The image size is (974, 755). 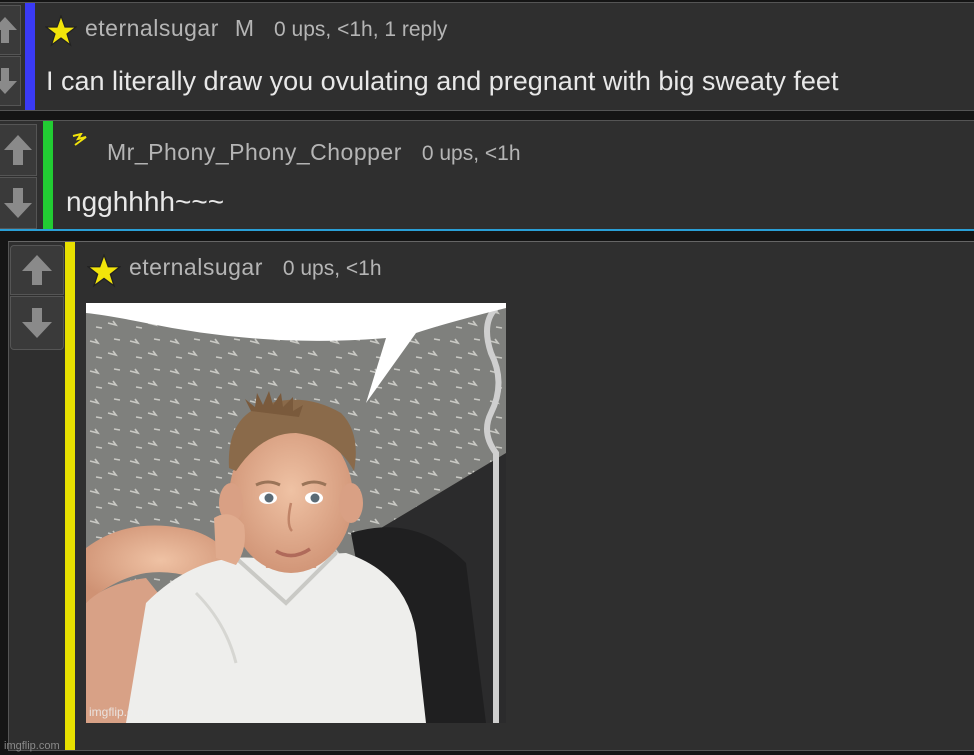 I want to click on comment-stats: 0 ups, <1h, 1 reply, so click(x=361, y=29).